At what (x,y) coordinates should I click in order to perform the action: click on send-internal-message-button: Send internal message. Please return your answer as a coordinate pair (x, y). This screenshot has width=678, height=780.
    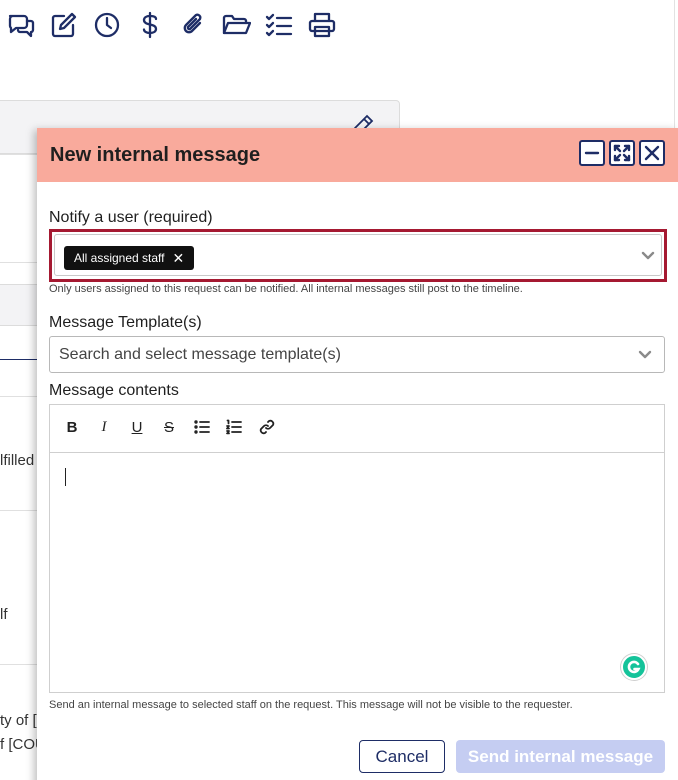
    Looking at the image, I should click on (560, 756).